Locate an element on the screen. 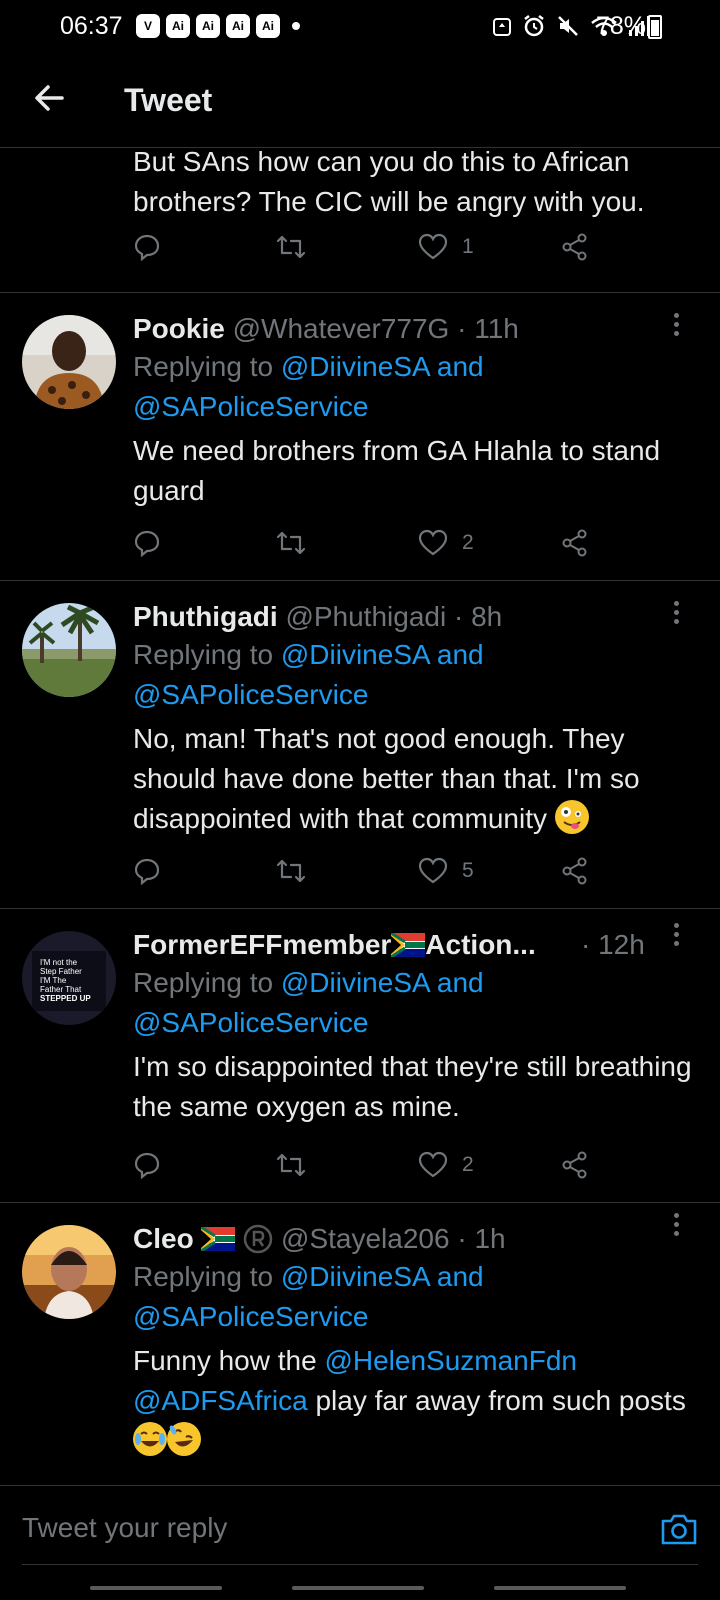 This screenshot has height=1600, width=720. tweet-time: · 8h is located at coordinates (478, 616).